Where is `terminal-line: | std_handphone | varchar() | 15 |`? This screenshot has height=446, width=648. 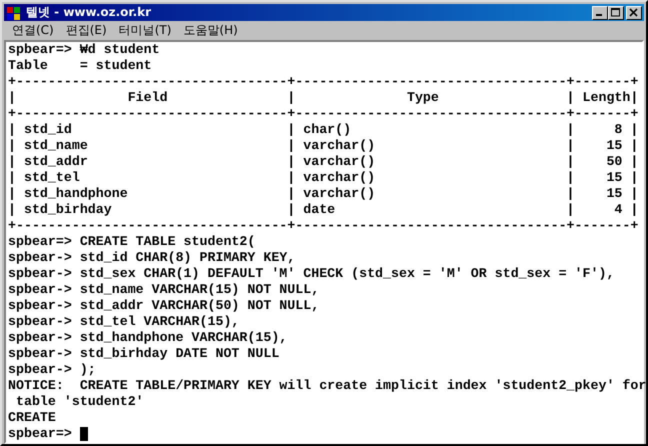 terminal-line: | std_handphone | varchar() | 15 | is located at coordinates (324, 194).